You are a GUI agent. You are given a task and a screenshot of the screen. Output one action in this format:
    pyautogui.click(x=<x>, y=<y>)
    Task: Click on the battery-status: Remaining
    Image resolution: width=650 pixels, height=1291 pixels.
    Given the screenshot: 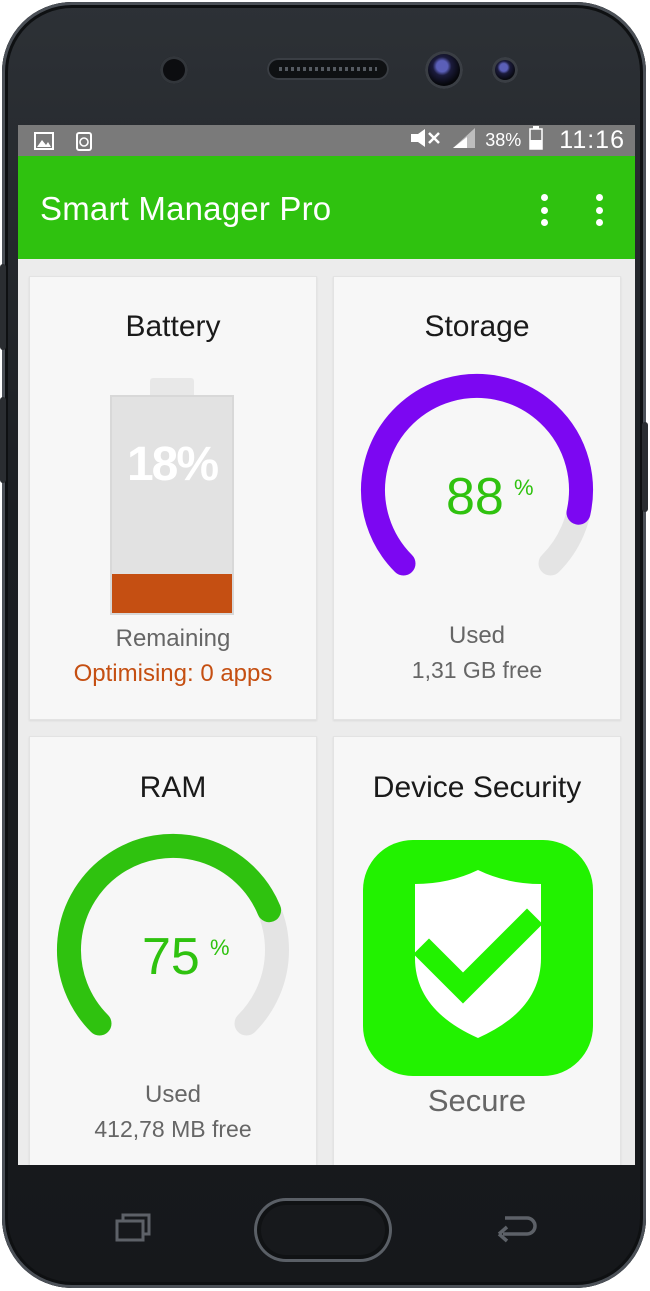 What is the action you would take?
    pyautogui.click(x=173, y=638)
    